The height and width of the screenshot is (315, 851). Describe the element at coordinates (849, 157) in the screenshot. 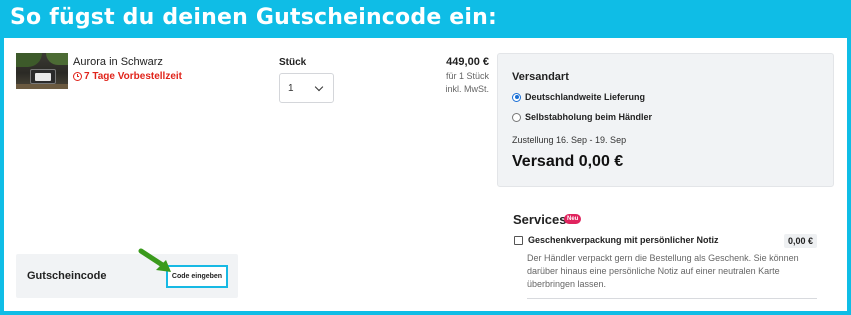

I see `frame-right-border` at that location.